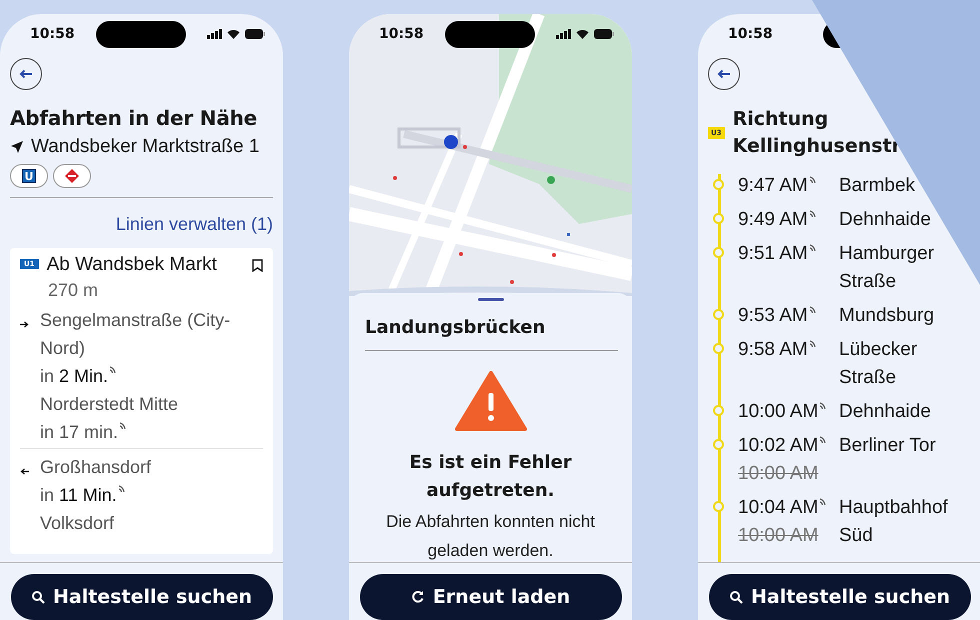 The image size is (980, 620). I want to click on stop-name: Mundsburg, so click(887, 316).